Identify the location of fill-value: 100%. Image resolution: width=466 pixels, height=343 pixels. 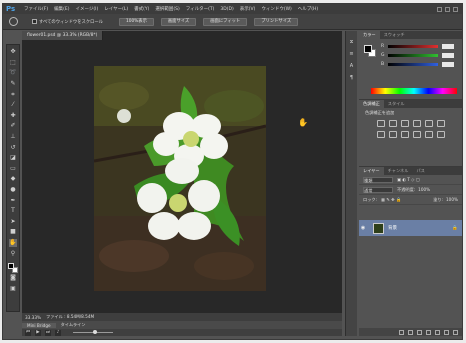
(452, 199).